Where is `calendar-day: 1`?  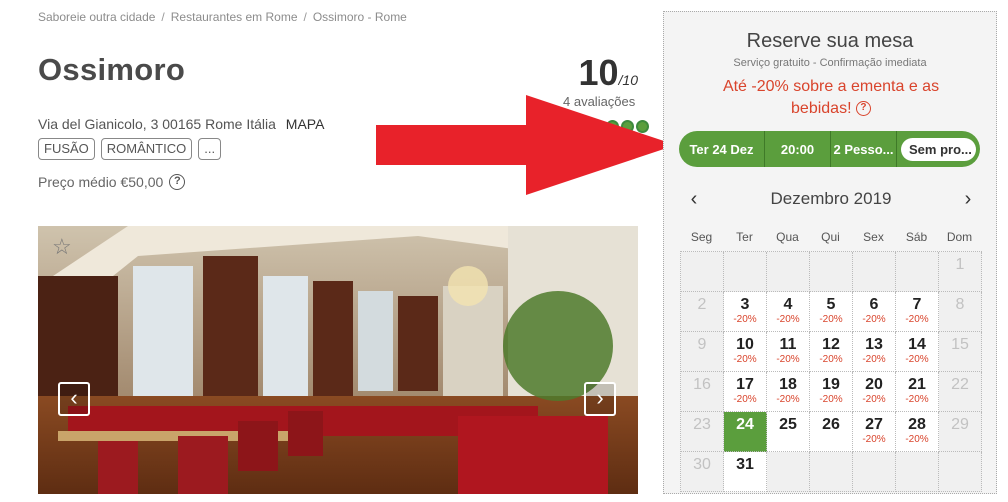
calendar-day: 1 is located at coordinates (960, 272).